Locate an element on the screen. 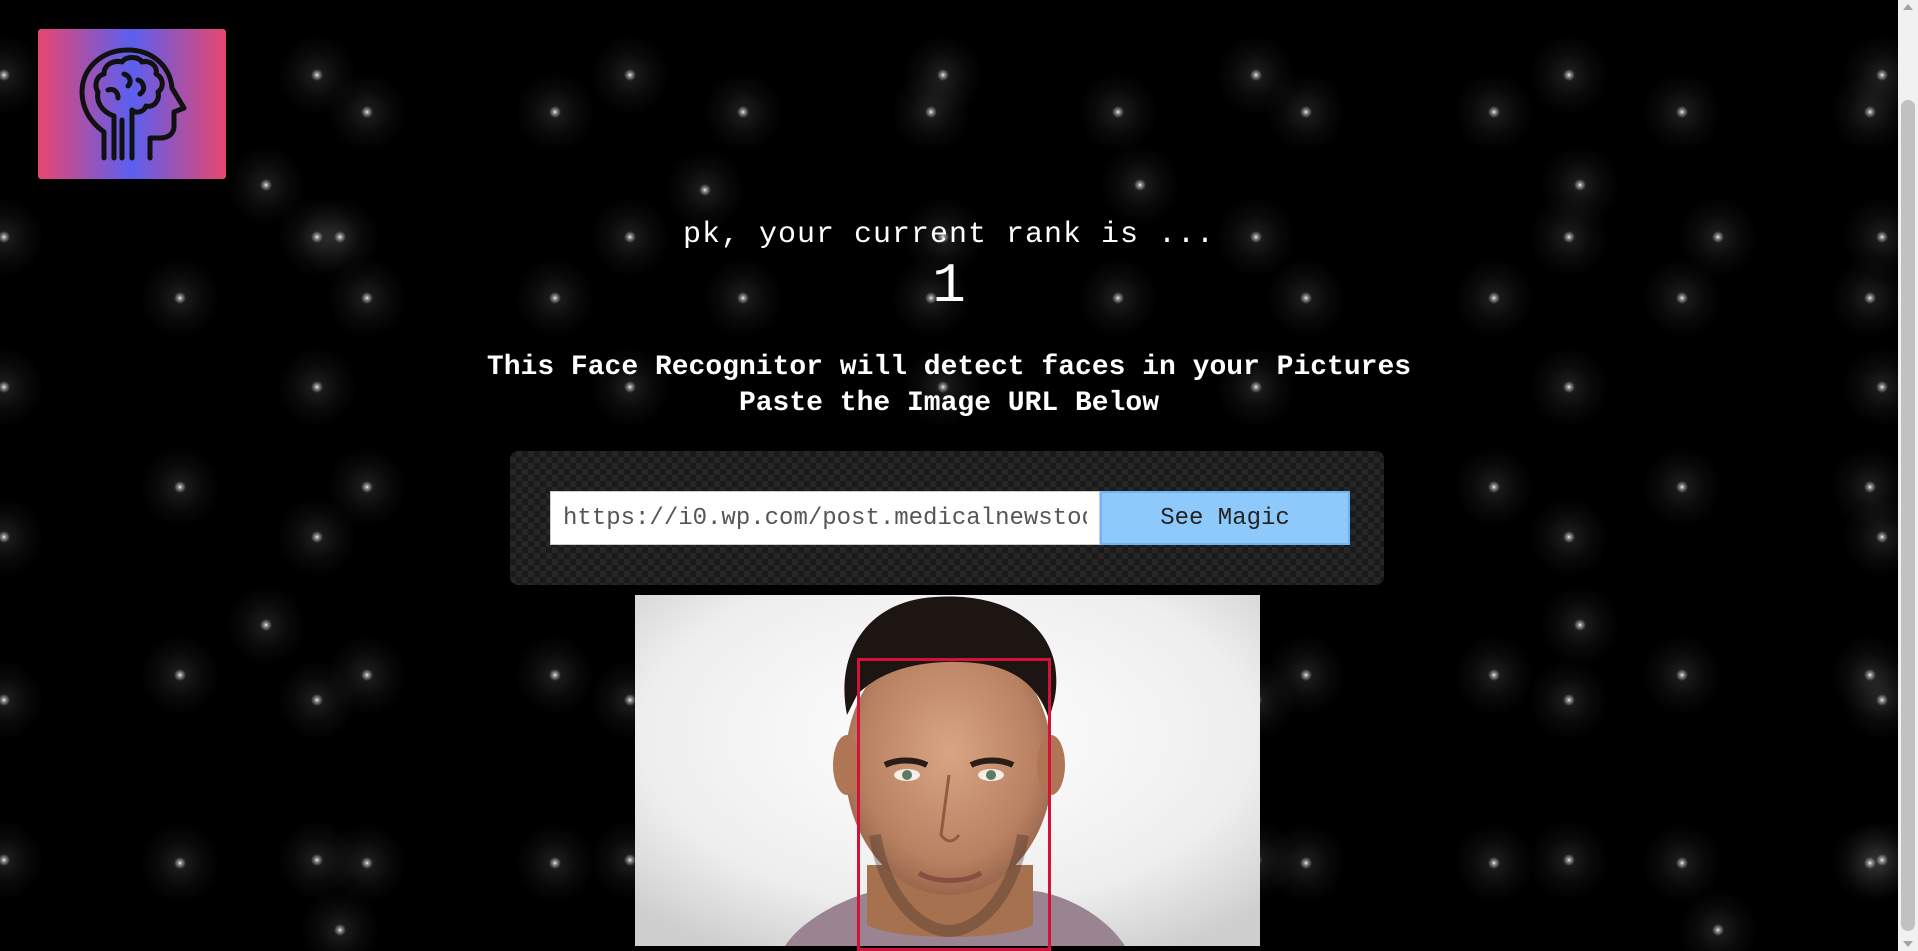 The width and height of the screenshot is (1918, 951). logo is located at coordinates (132, 104).